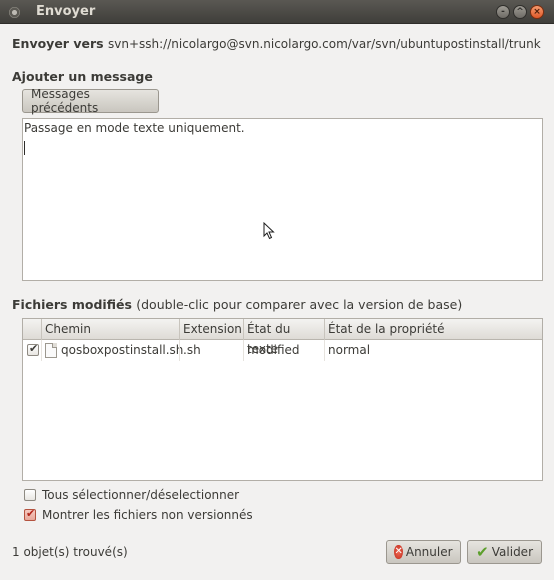  I want to click on cancel-button: ✕ Annuler, so click(423, 552).